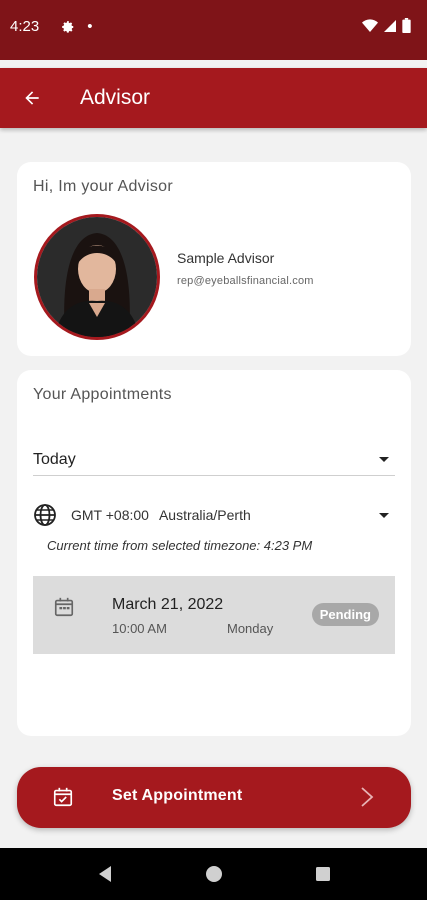 The height and width of the screenshot is (900, 427). What do you see at coordinates (250, 628) in the screenshot?
I see `appointment-day: Monday` at bounding box center [250, 628].